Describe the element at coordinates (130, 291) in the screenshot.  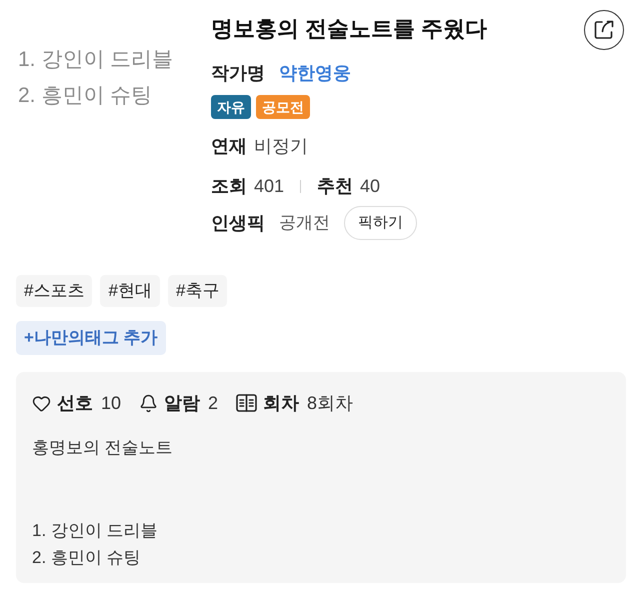
I see `hashtag-chip: #현대` at that location.